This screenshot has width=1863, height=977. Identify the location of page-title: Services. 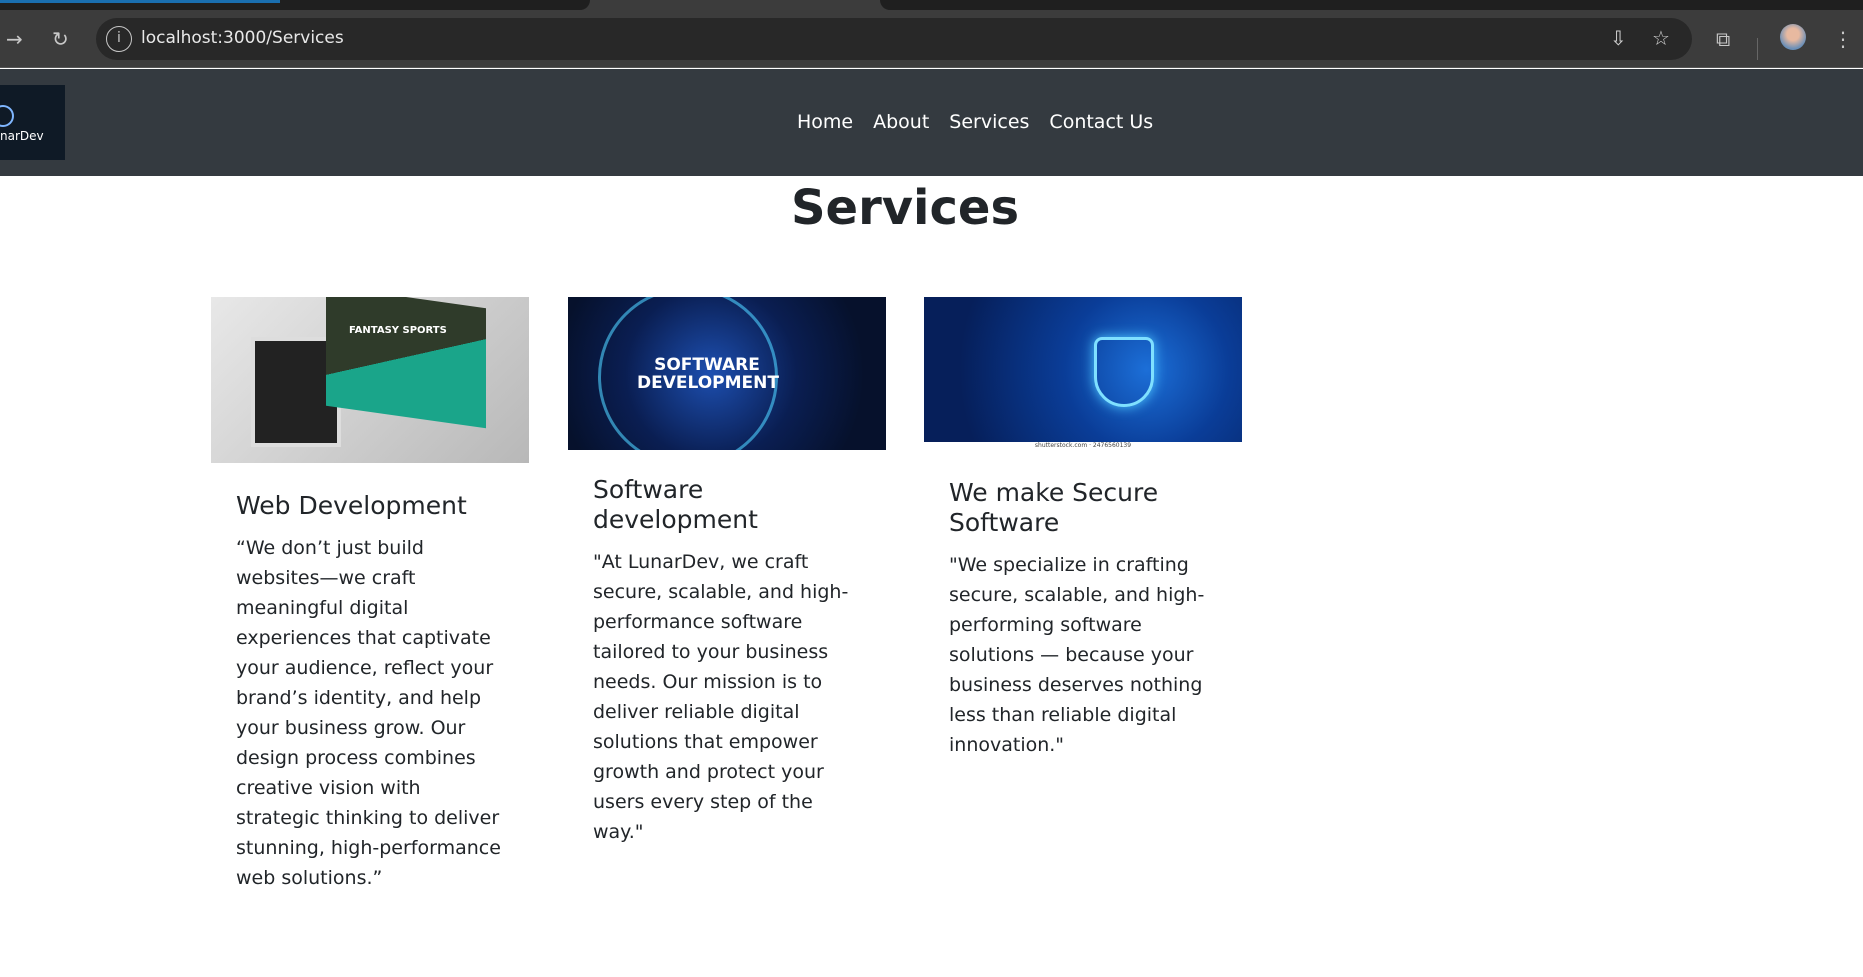
(905, 208).